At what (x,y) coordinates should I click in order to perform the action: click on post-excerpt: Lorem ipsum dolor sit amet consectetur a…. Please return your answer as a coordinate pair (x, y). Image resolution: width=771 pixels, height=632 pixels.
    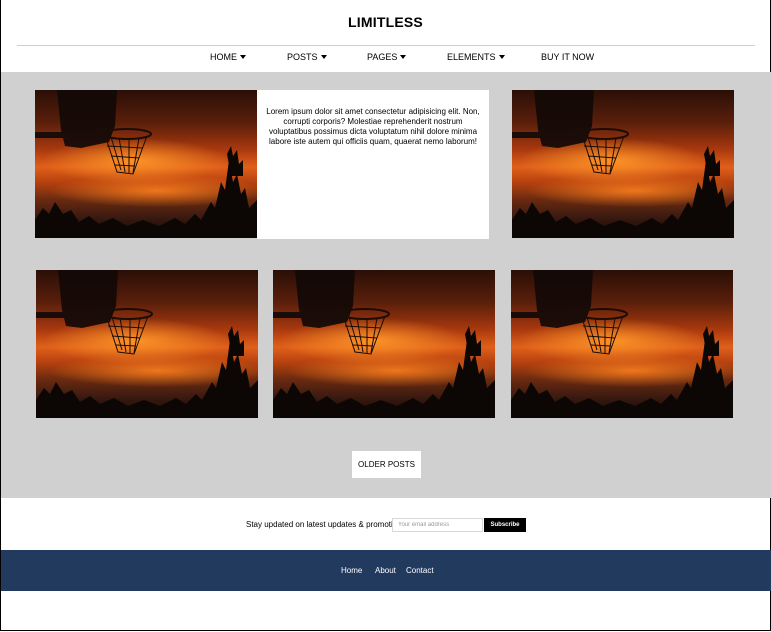
    Looking at the image, I should click on (373, 164).